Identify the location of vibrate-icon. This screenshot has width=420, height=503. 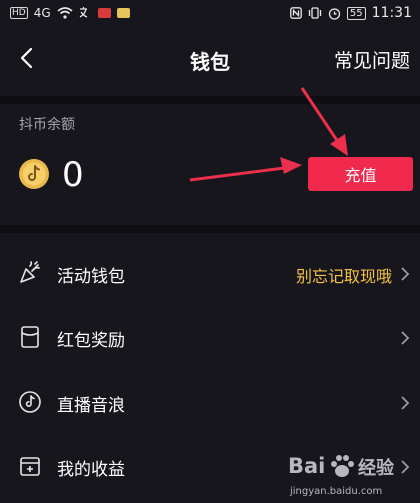
(315, 13).